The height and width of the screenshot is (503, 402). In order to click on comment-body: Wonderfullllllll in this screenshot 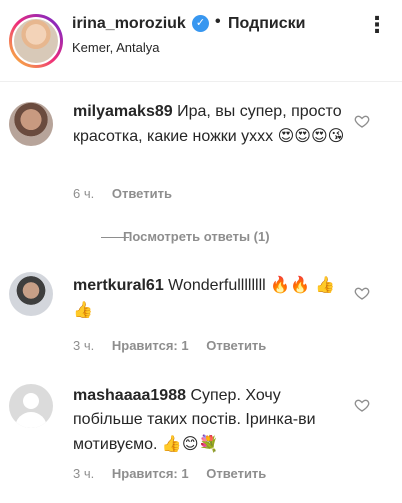, I will do `click(217, 285)`.